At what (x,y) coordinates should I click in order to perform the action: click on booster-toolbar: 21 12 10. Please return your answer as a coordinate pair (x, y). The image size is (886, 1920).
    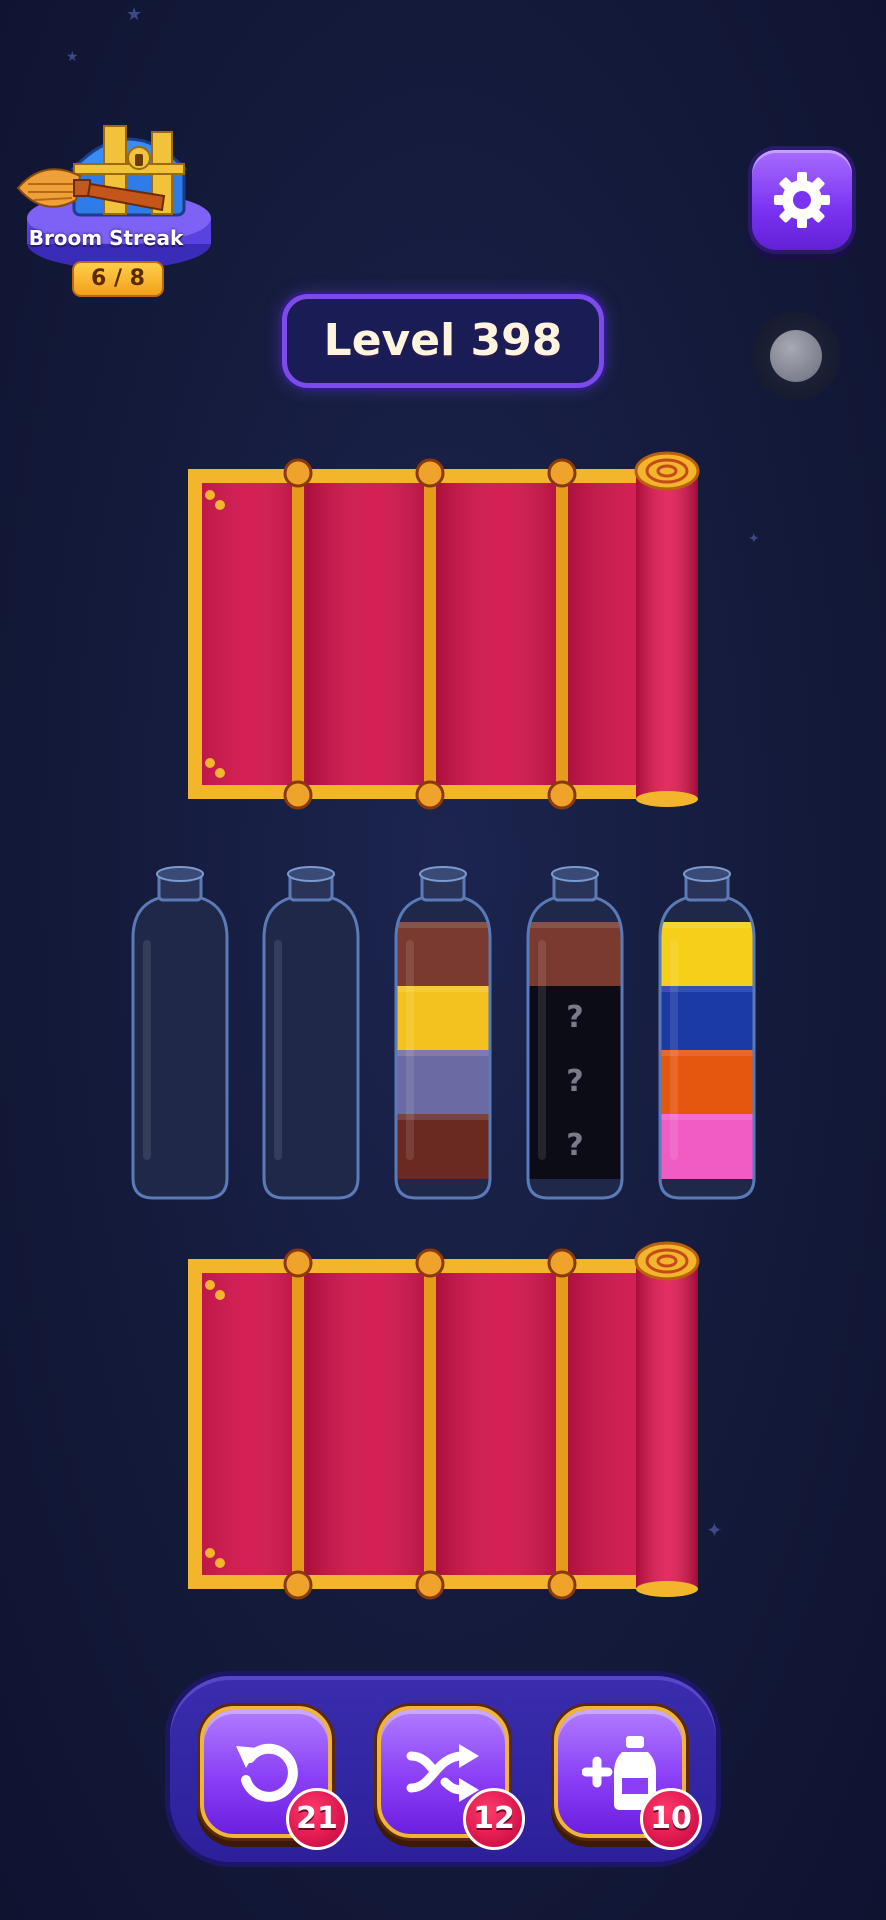
    Looking at the image, I should click on (443, 1769).